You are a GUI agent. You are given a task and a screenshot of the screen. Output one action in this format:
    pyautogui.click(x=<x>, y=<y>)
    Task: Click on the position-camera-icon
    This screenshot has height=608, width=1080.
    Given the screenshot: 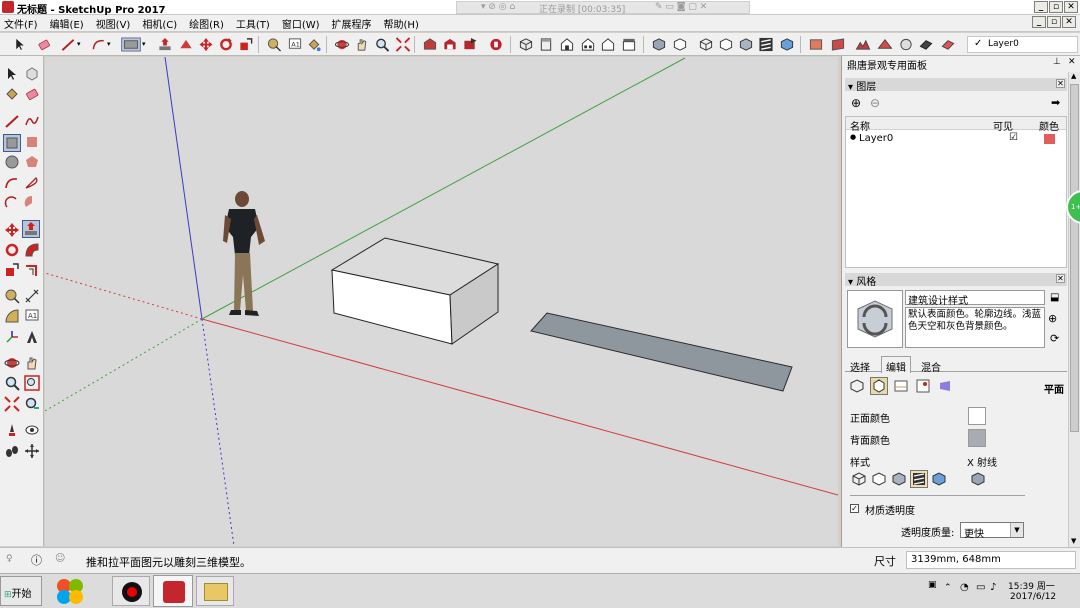 What is the action you would take?
    pyautogui.click(x=12, y=430)
    